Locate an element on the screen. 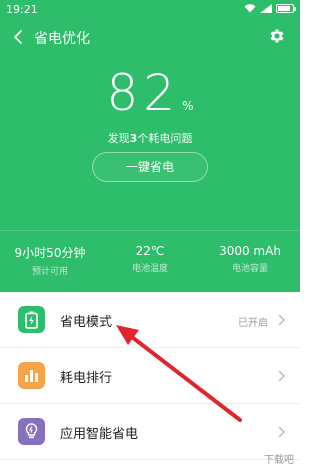 This screenshot has height=472, width=320. item-label: 耗电排行 is located at coordinates (86, 378).